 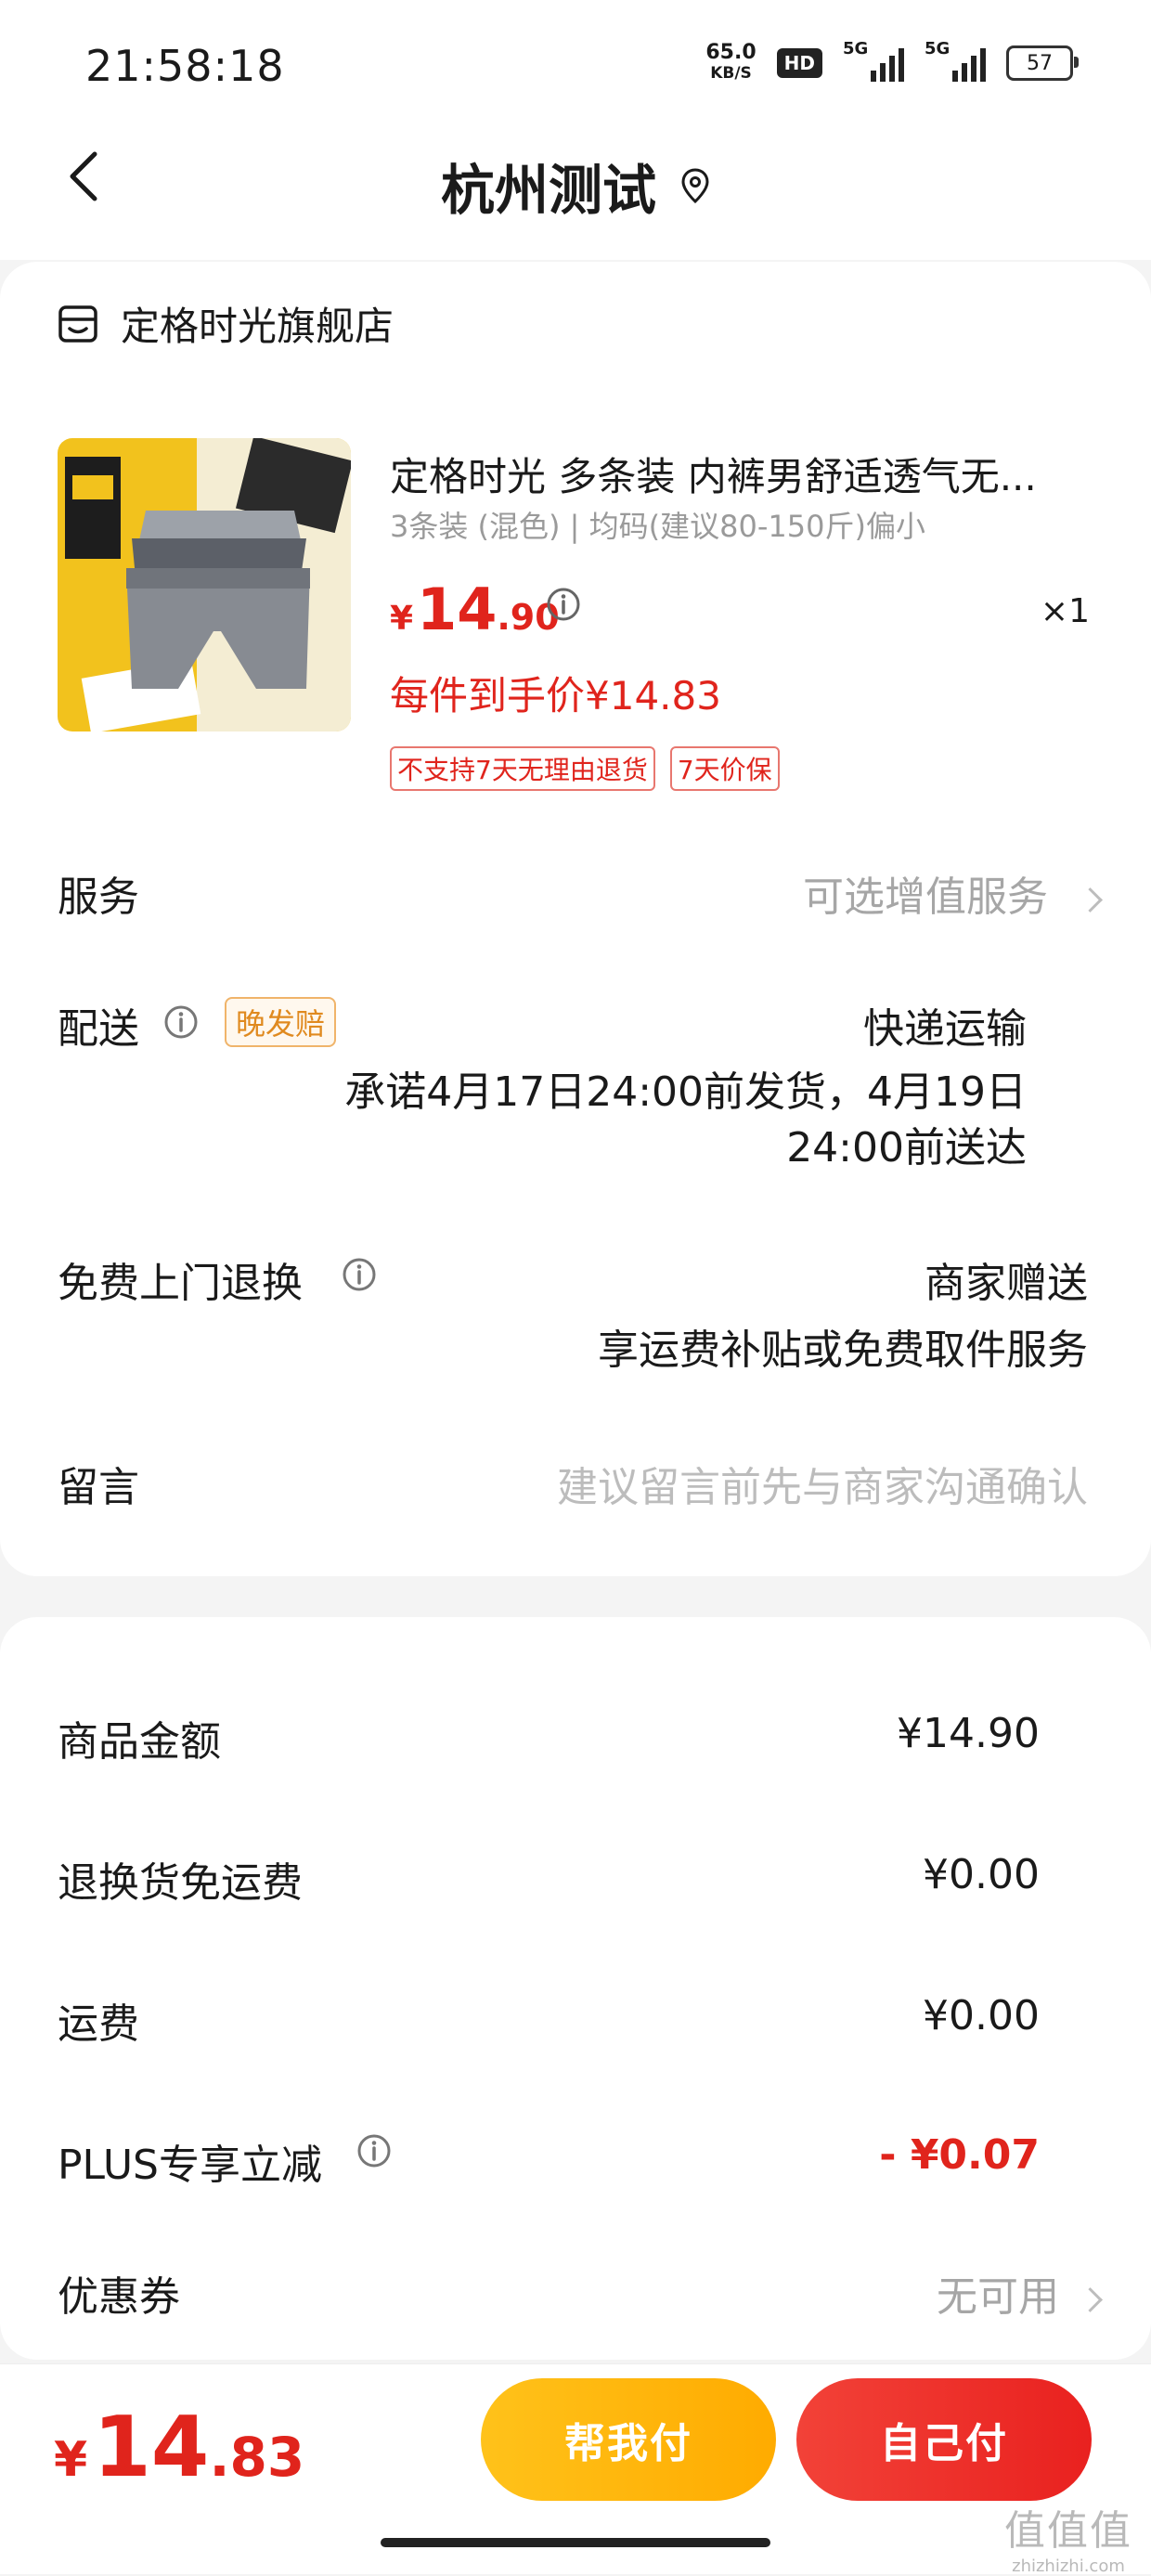 What do you see at coordinates (258, 326) in the screenshot?
I see `shop-name: 定格时光旗舰店` at bounding box center [258, 326].